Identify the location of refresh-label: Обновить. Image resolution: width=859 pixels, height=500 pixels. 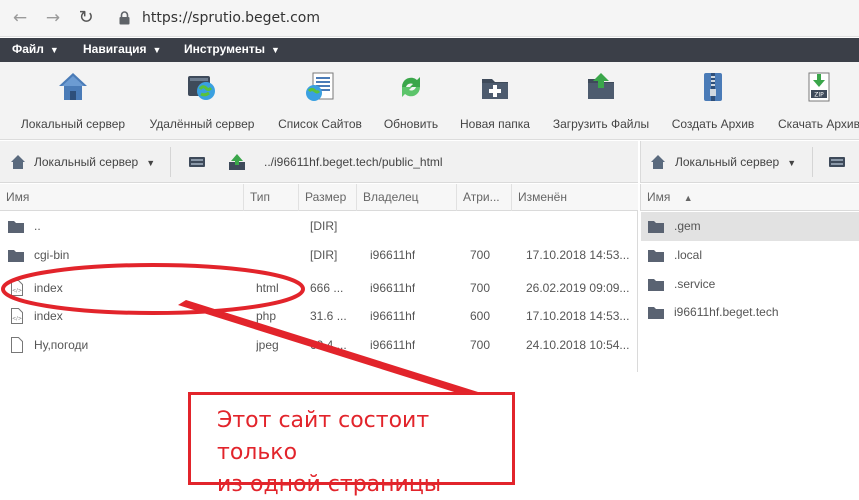
(411, 124).